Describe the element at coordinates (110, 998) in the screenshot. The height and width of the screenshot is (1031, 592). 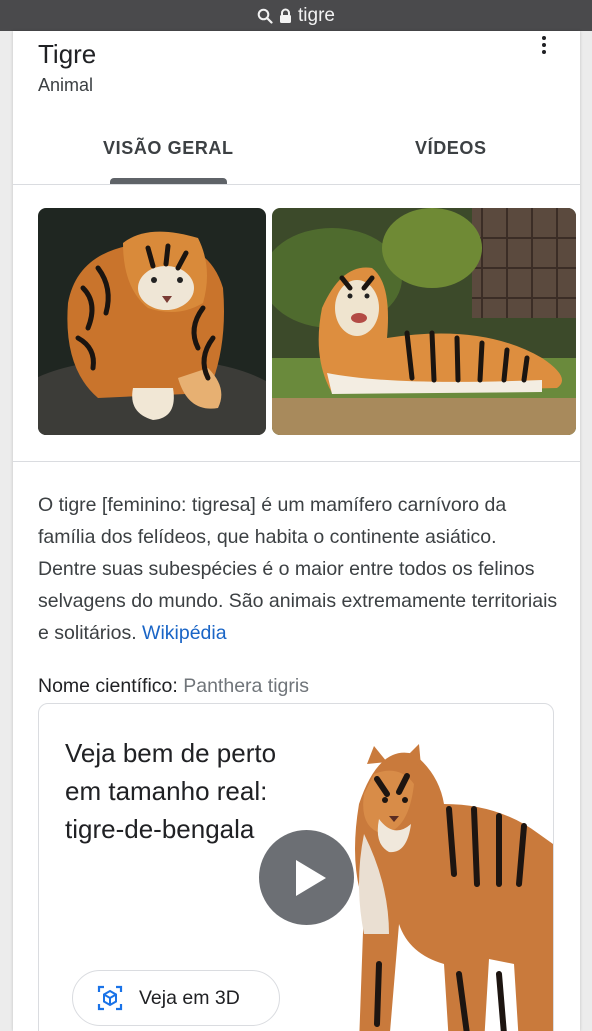
I see `3d-cube-icon` at that location.